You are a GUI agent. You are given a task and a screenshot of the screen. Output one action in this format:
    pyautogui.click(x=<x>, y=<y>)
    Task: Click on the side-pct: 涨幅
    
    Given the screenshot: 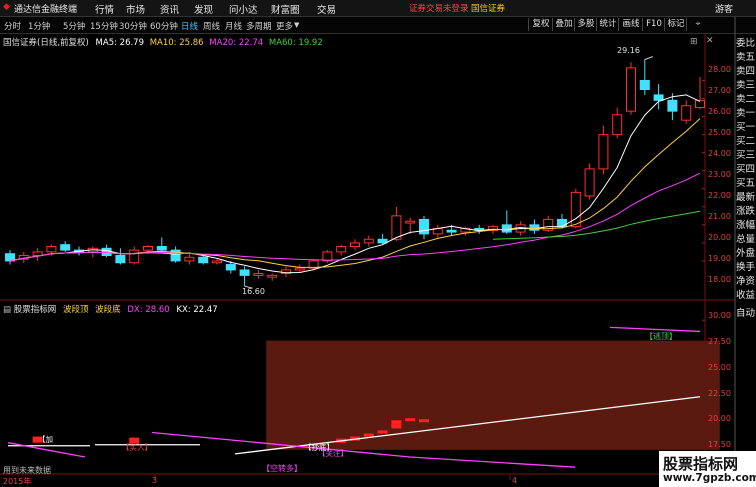 What is the action you would take?
    pyautogui.click(x=746, y=226)
    